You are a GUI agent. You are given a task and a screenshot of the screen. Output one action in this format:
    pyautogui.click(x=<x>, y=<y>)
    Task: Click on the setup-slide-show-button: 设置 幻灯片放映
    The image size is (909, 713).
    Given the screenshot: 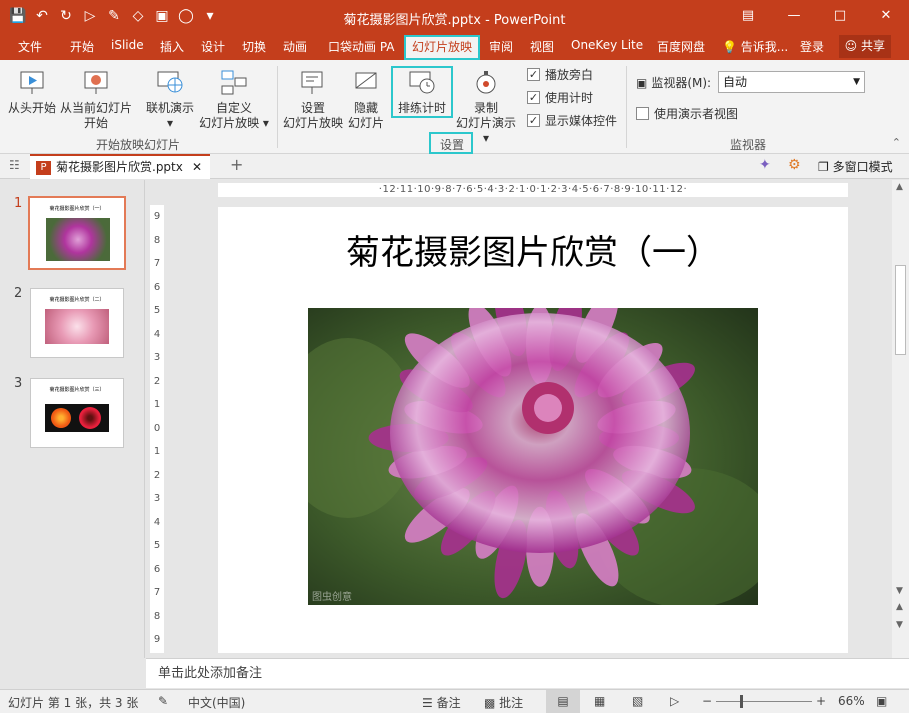 What is the action you would take?
    pyautogui.click(x=313, y=99)
    